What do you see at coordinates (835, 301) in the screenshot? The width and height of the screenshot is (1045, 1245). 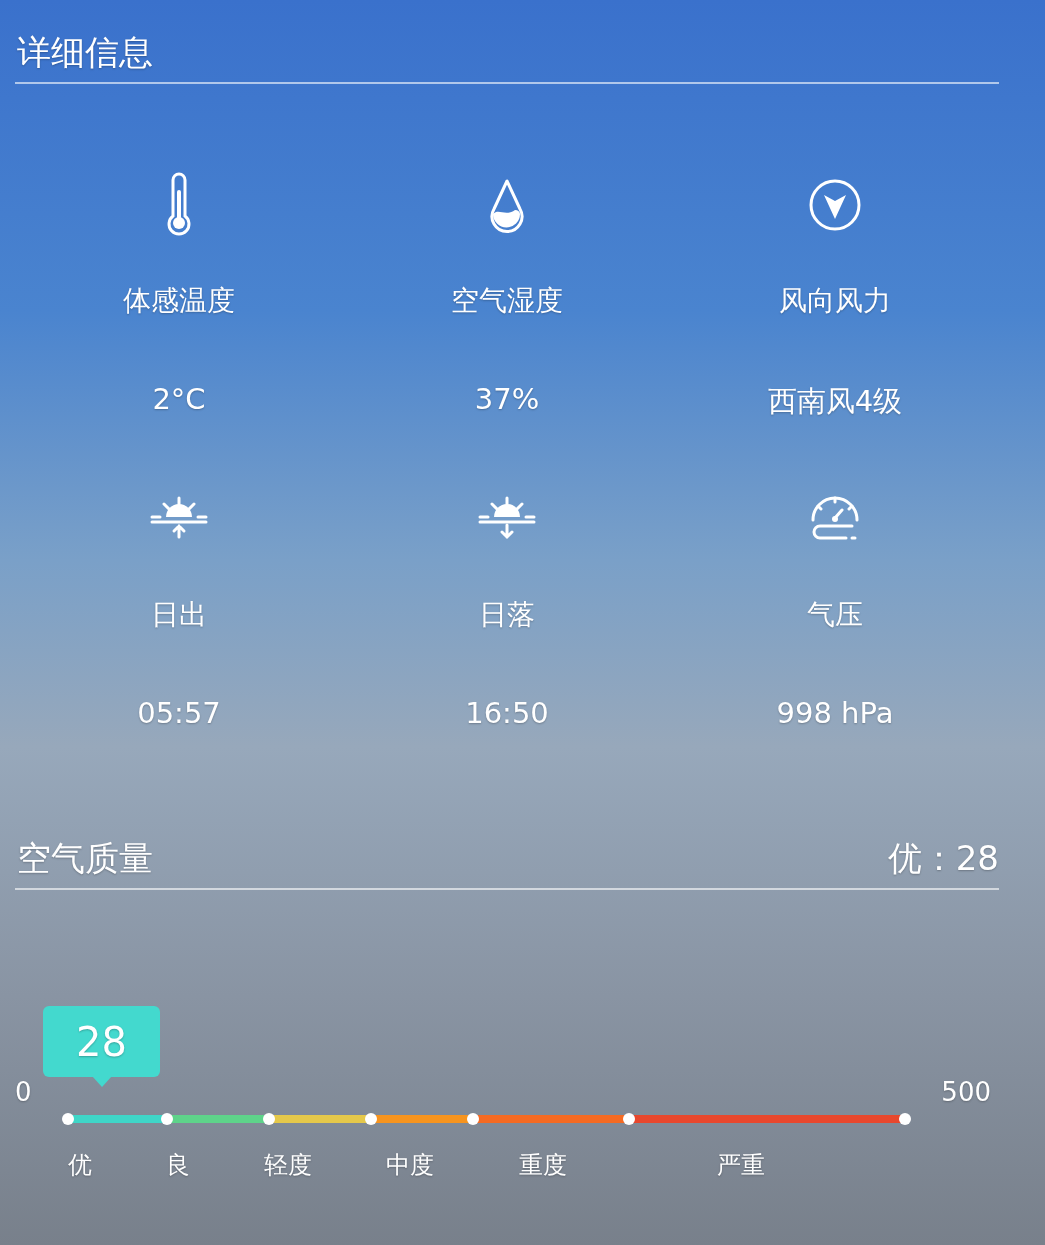 I see `detail-label: 风向风力` at bounding box center [835, 301].